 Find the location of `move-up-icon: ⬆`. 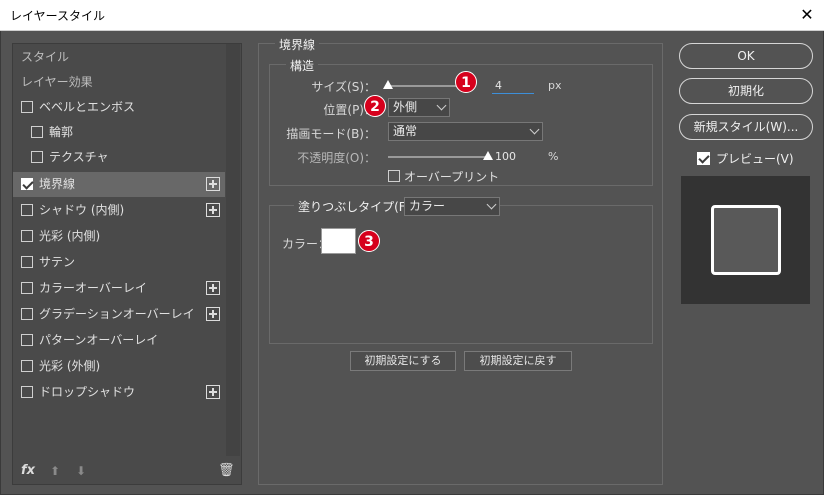

move-up-icon: ⬆ is located at coordinates (55, 471).